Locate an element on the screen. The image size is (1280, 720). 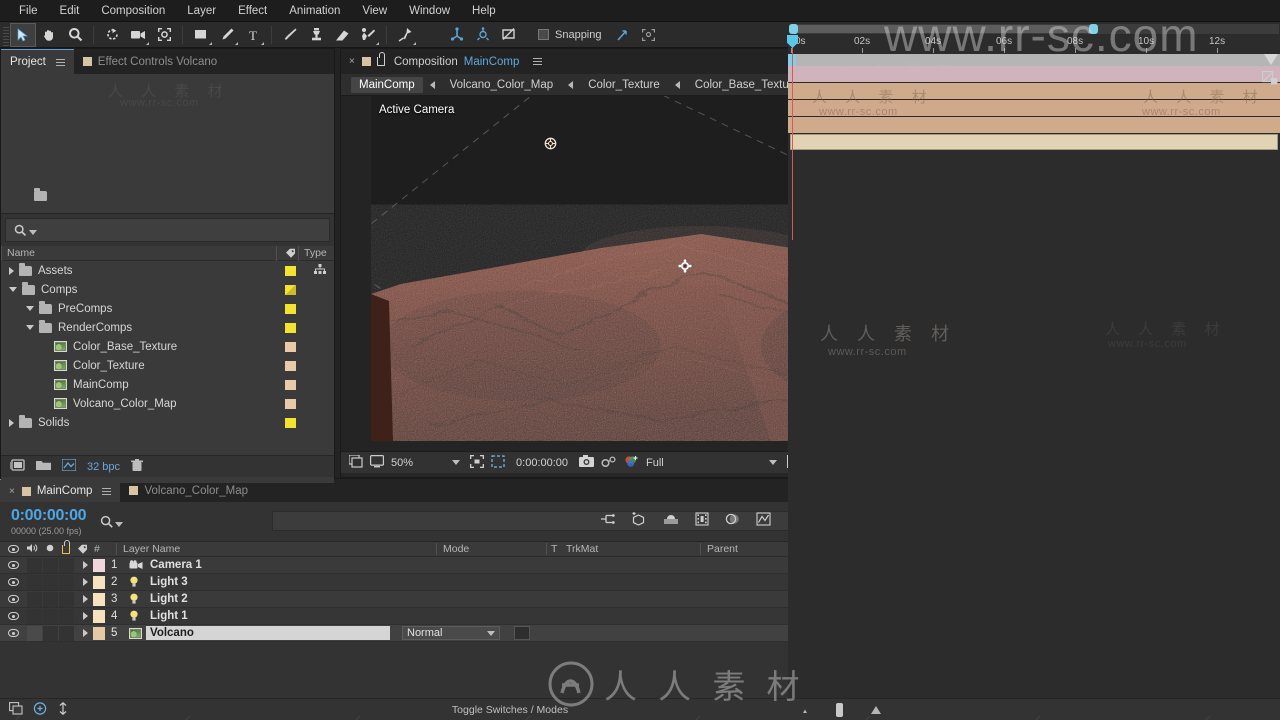
project-row-solids: Solids is located at coordinates (167, 422).